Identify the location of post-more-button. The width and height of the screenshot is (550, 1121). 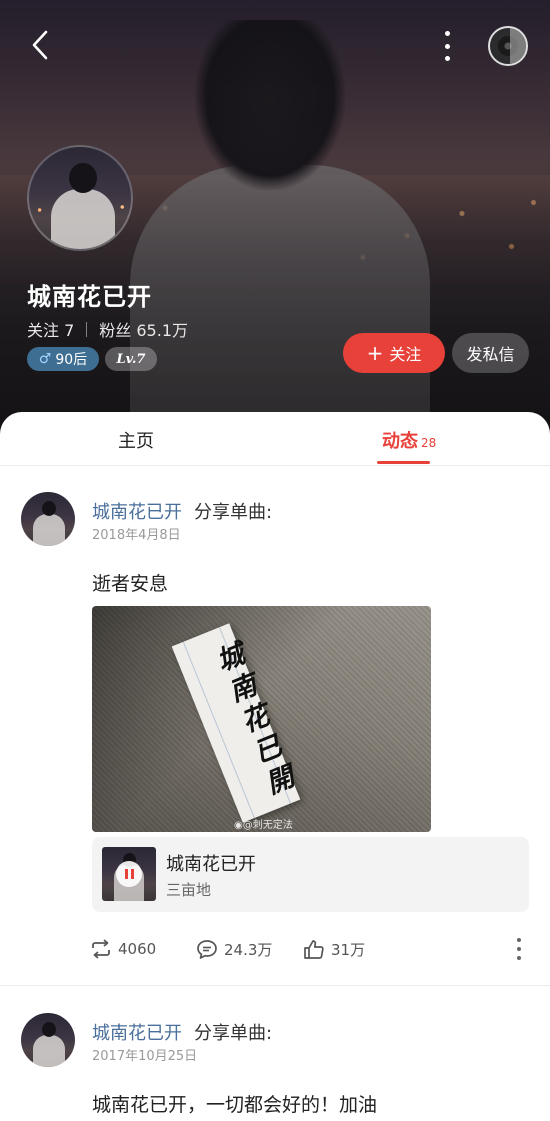
(519, 949).